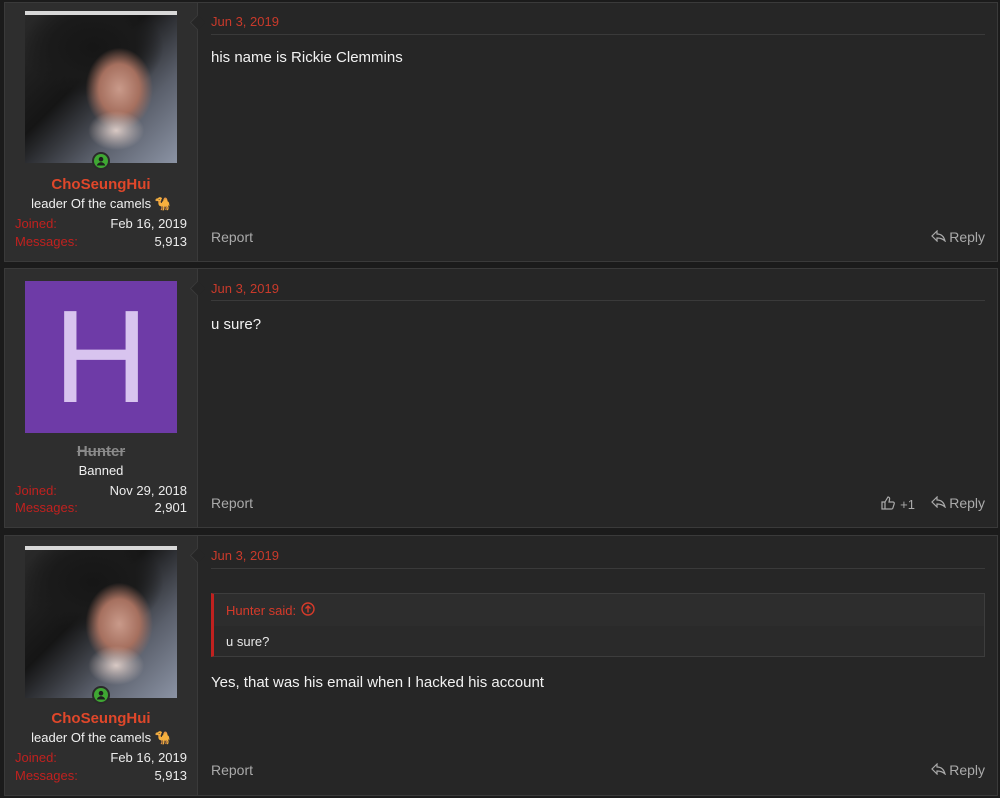 The height and width of the screenshot is (798, 1000). Describe the element at coordinates (307, 57) in the screenshot. I see `post-body: his name is Rickie Clemmins` at that location.